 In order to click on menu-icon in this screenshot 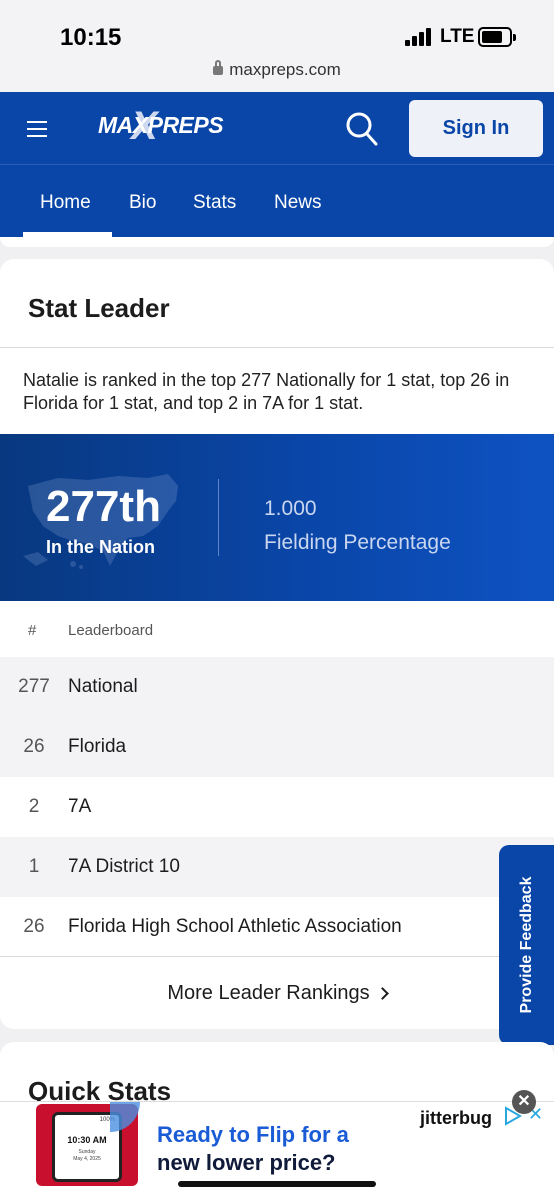, I will do `click(37, 129)`.